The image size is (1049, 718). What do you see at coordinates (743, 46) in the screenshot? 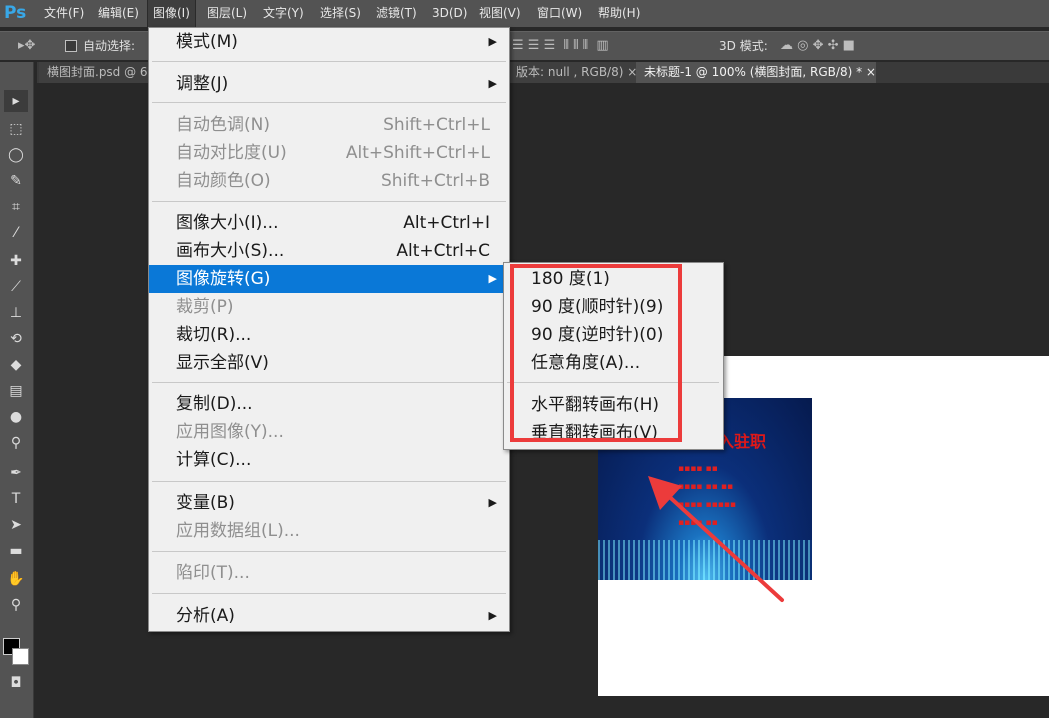
I see `3d-mode-label: 3D 模式:` at bounding box center [743, 46].